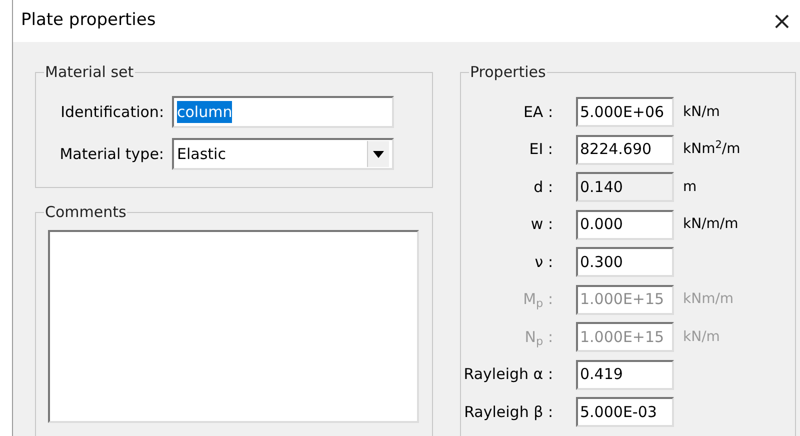 Image resolution: width=800 pixels, height=436 pixels. What do you see at coordinates (542, 225) in the screenshot?
I see `property-label: w :` at bounding box center [542, 225].